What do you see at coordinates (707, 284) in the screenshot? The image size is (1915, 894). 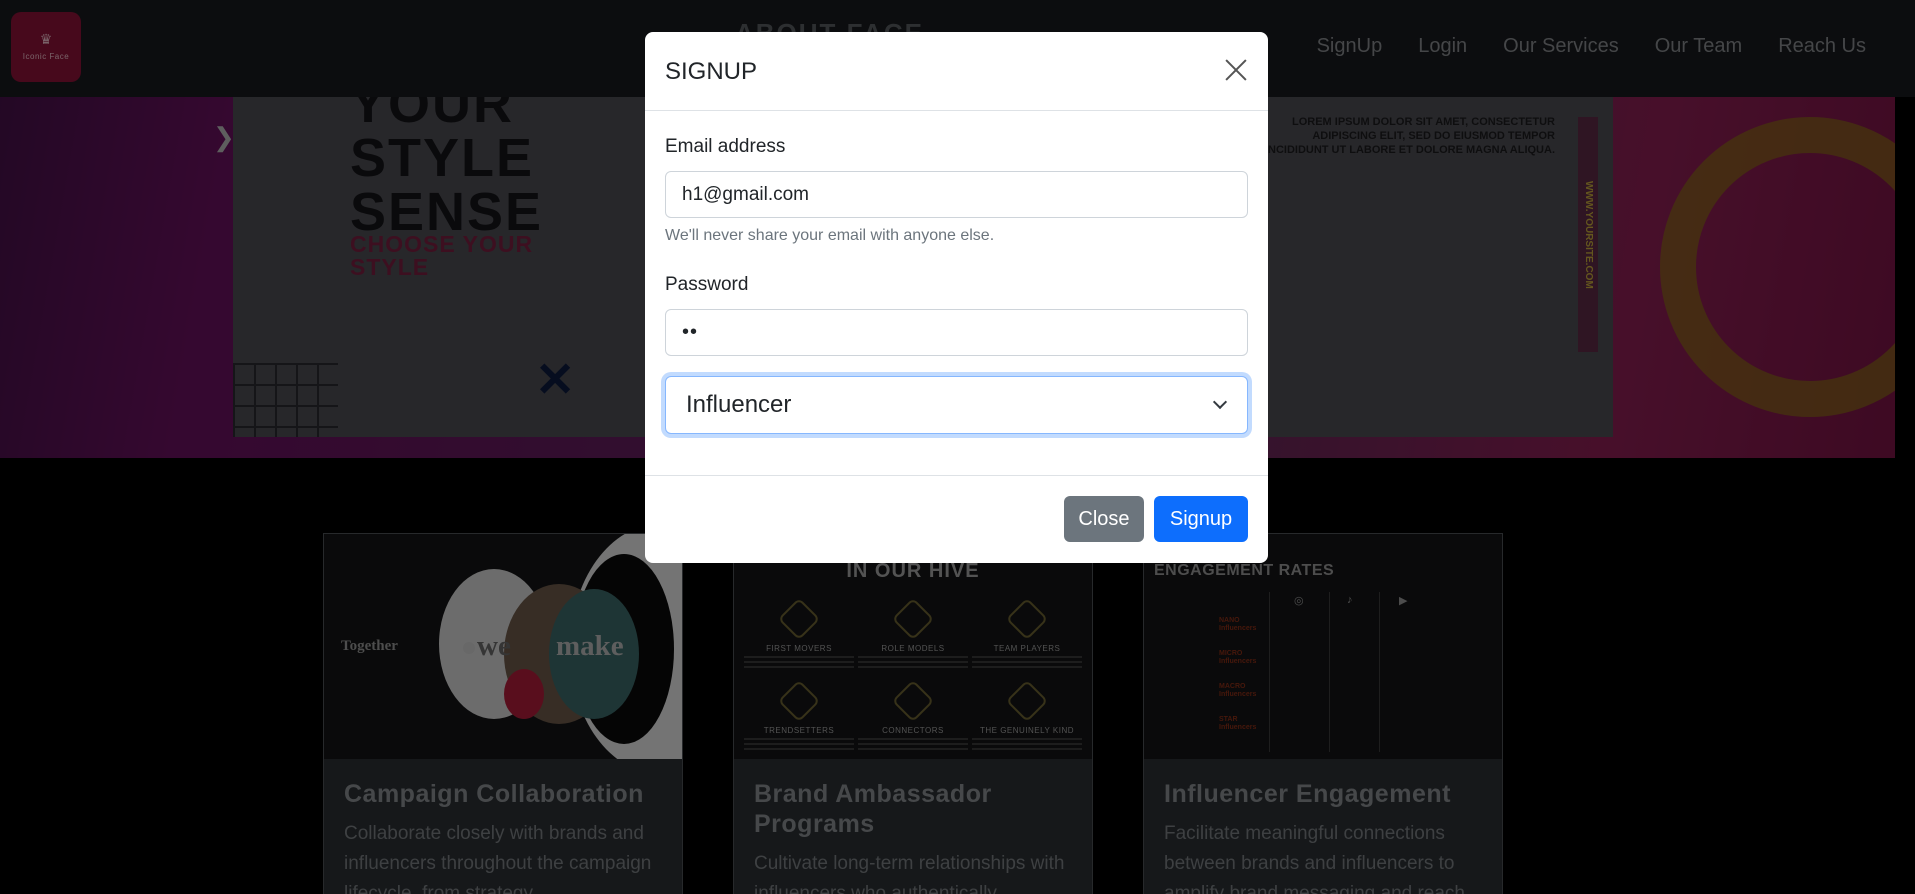 I see `password-label: Password` at bounding box center [707, 284].